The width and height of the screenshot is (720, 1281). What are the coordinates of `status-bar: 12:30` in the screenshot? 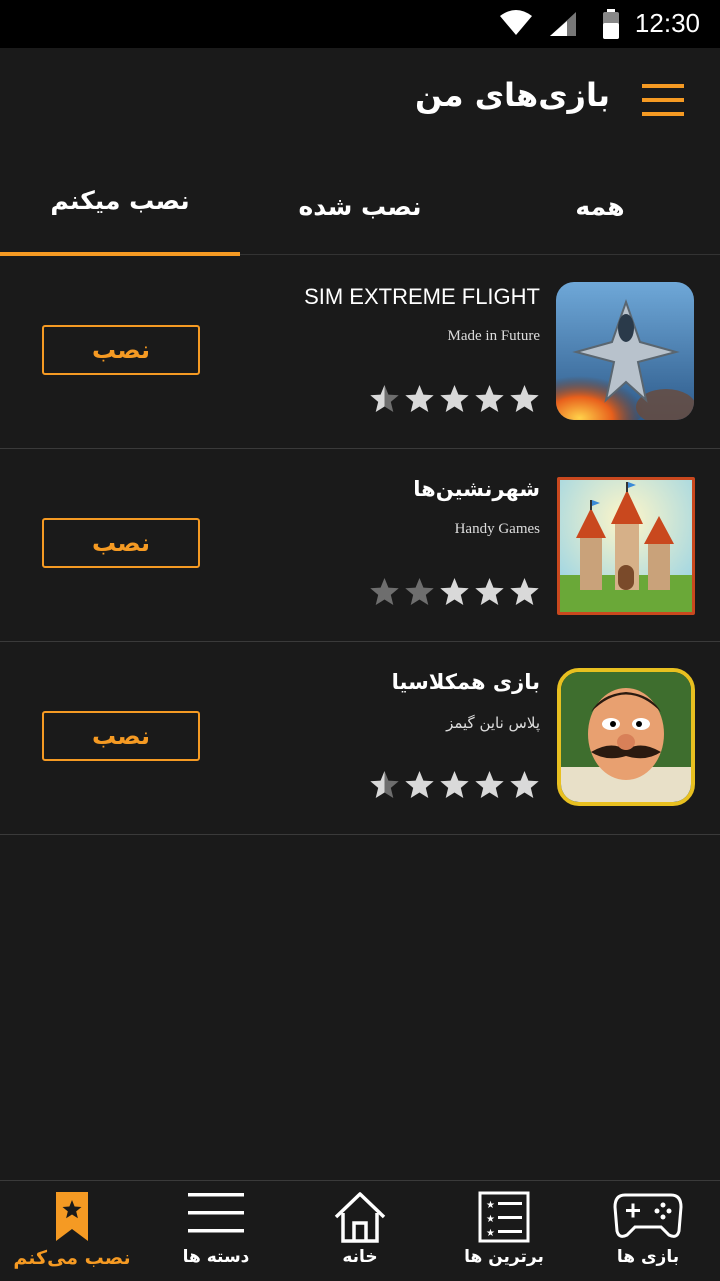 It's located at (360, 24).